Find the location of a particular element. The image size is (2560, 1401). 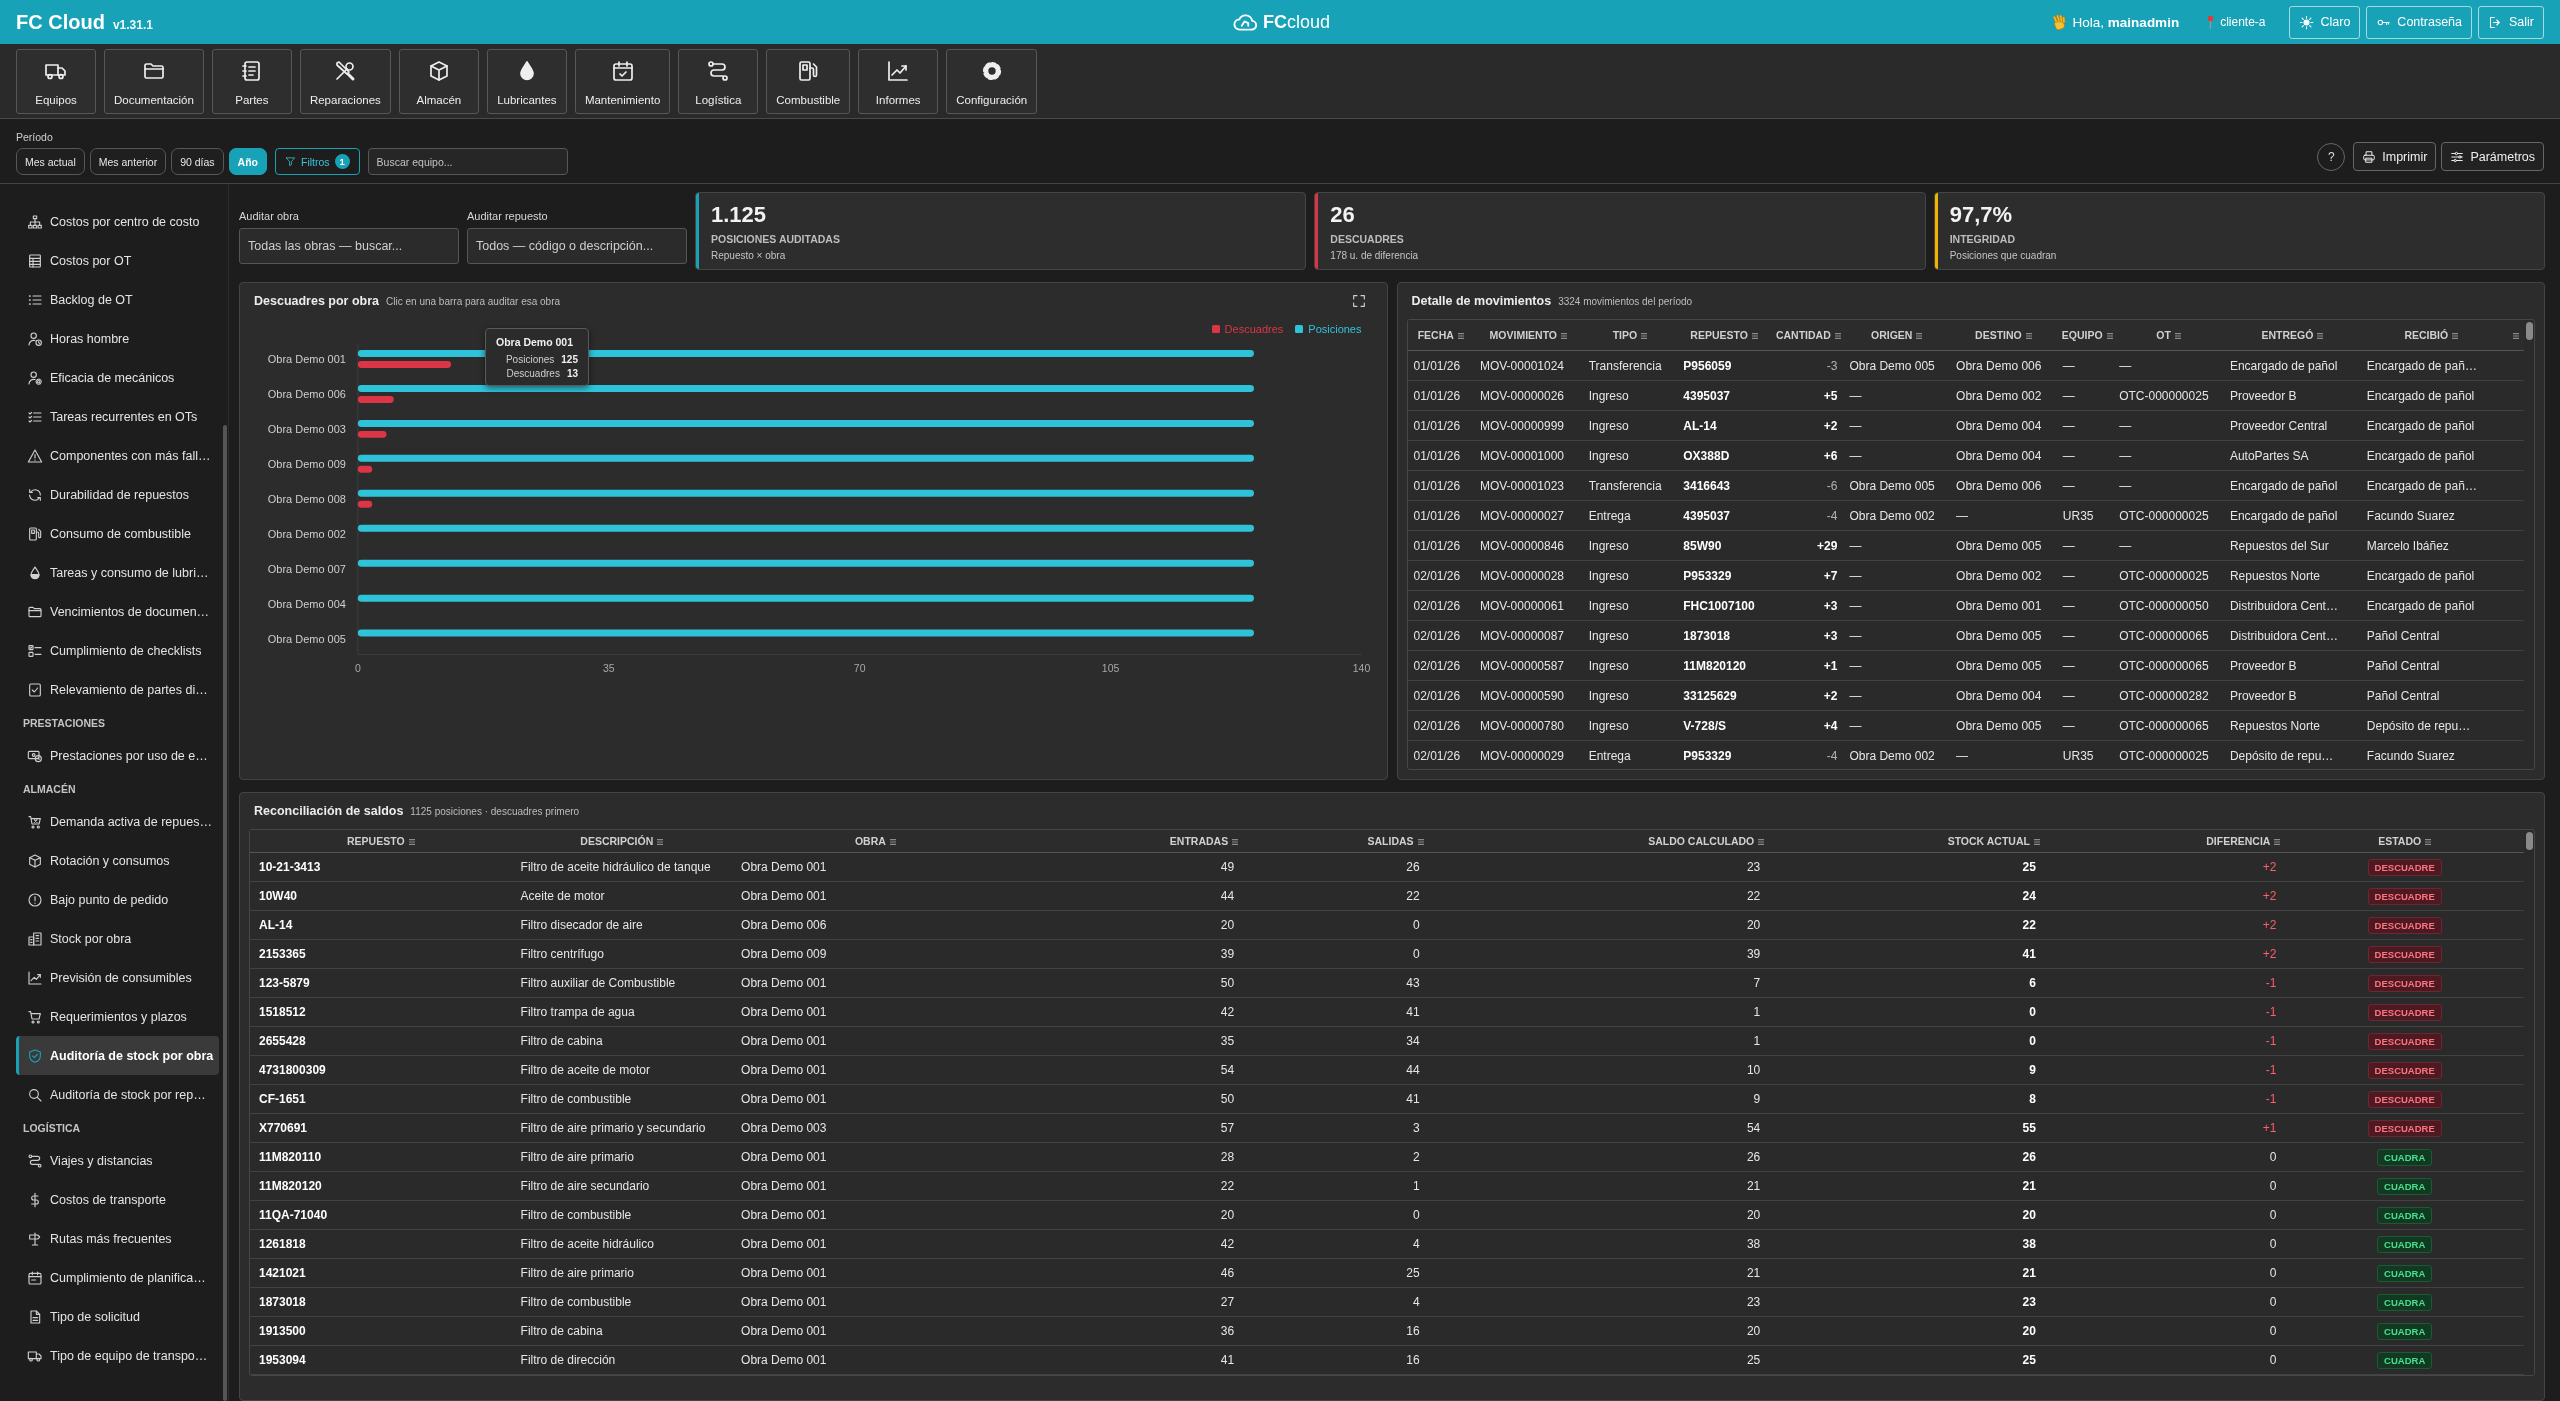

sidebar-item: Costos por OT is located at coordinates (117, 260).